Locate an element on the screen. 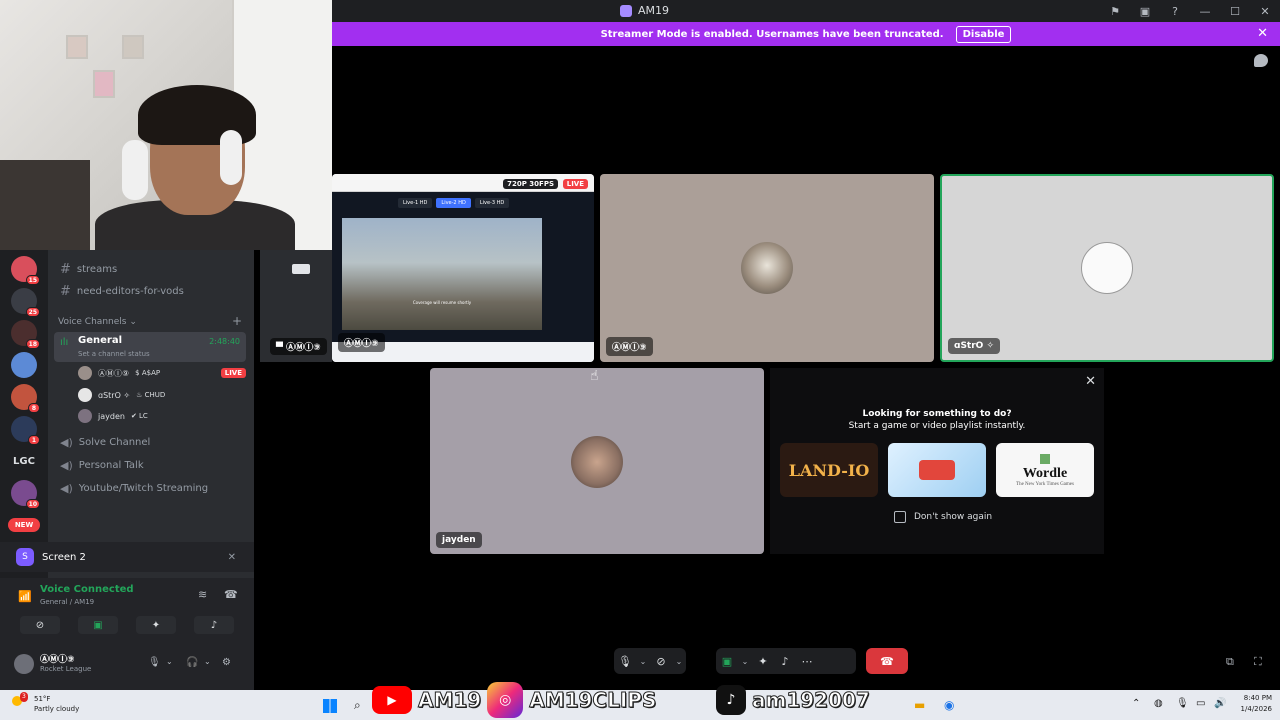 The height and width of the screenshot is (720, 1280). voice-channel-solve: ◀) Solve Channel is located at coordinates (105, 442).